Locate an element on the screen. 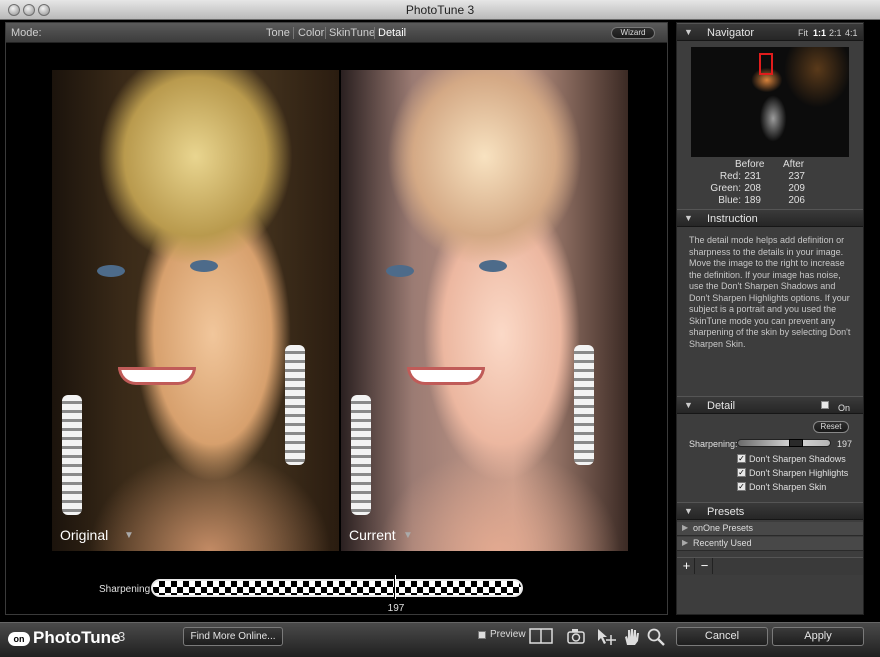 This screenshot has height=657, width=880. preset-group-onone: ▶ onOne Presets is located at coordinates (770, 529).